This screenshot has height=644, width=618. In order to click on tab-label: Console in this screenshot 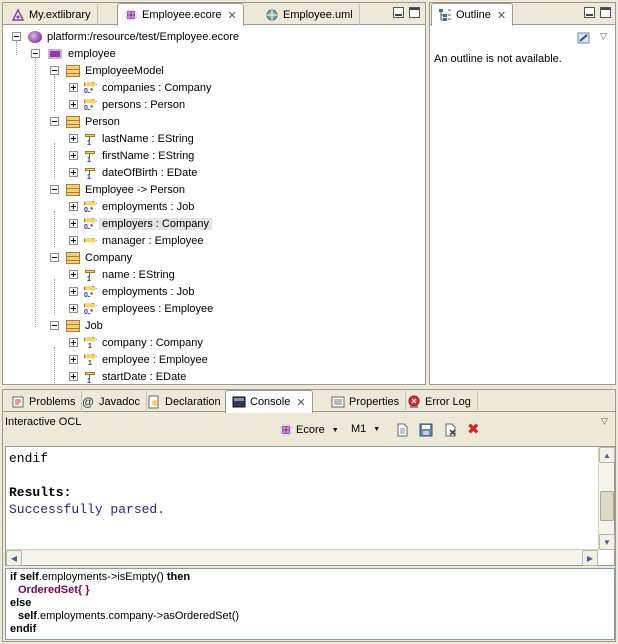, I will do `click(270, 402)`.